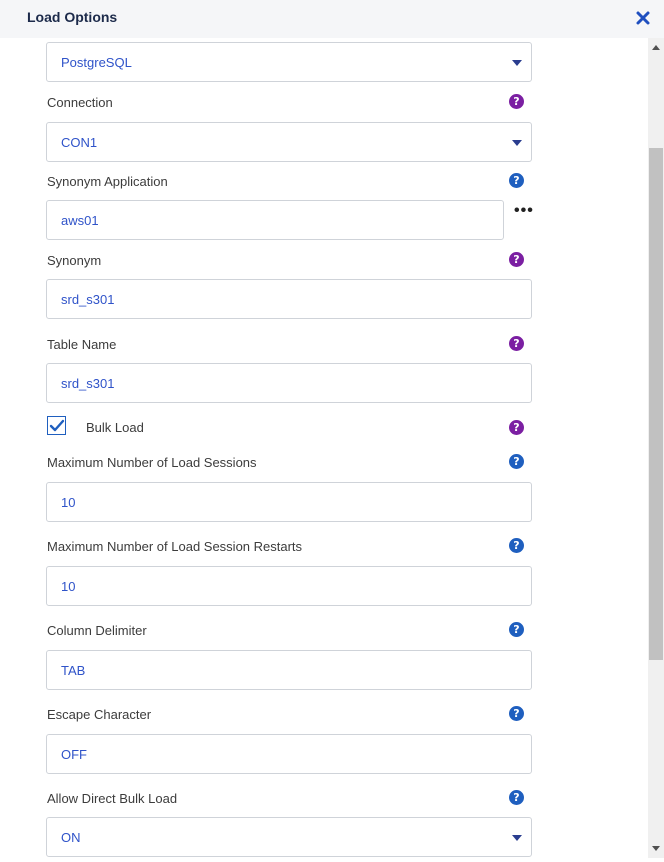  What do you see at coordinates (516, 101) in the screenshot?
I see `connection-help-icon: ?` at bounding box center [516, 101].